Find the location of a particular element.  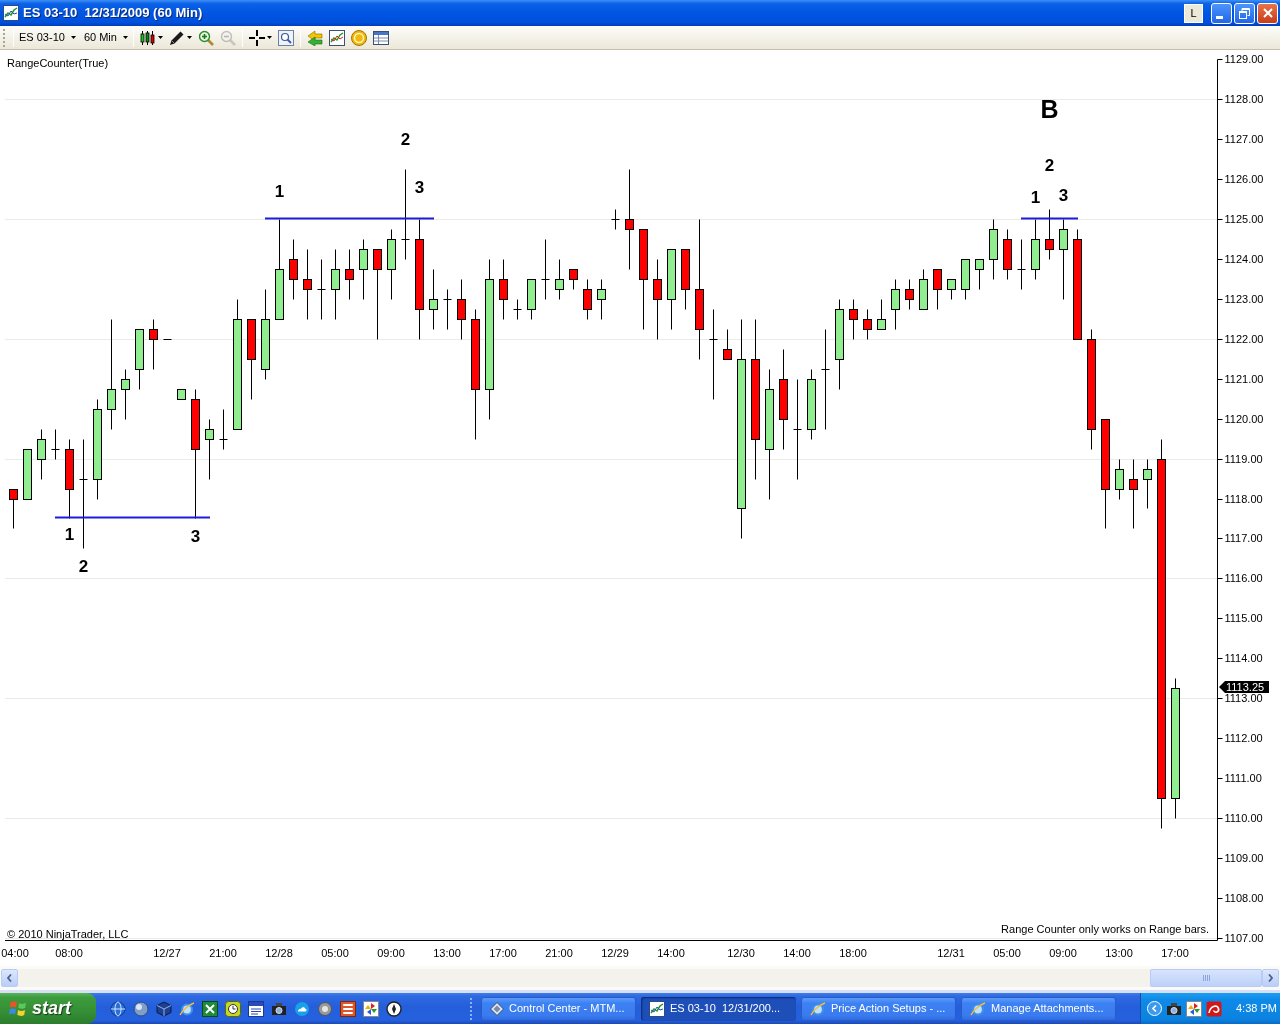

price-axis-label: 1113.00 is located at coordinates (1243, 698).